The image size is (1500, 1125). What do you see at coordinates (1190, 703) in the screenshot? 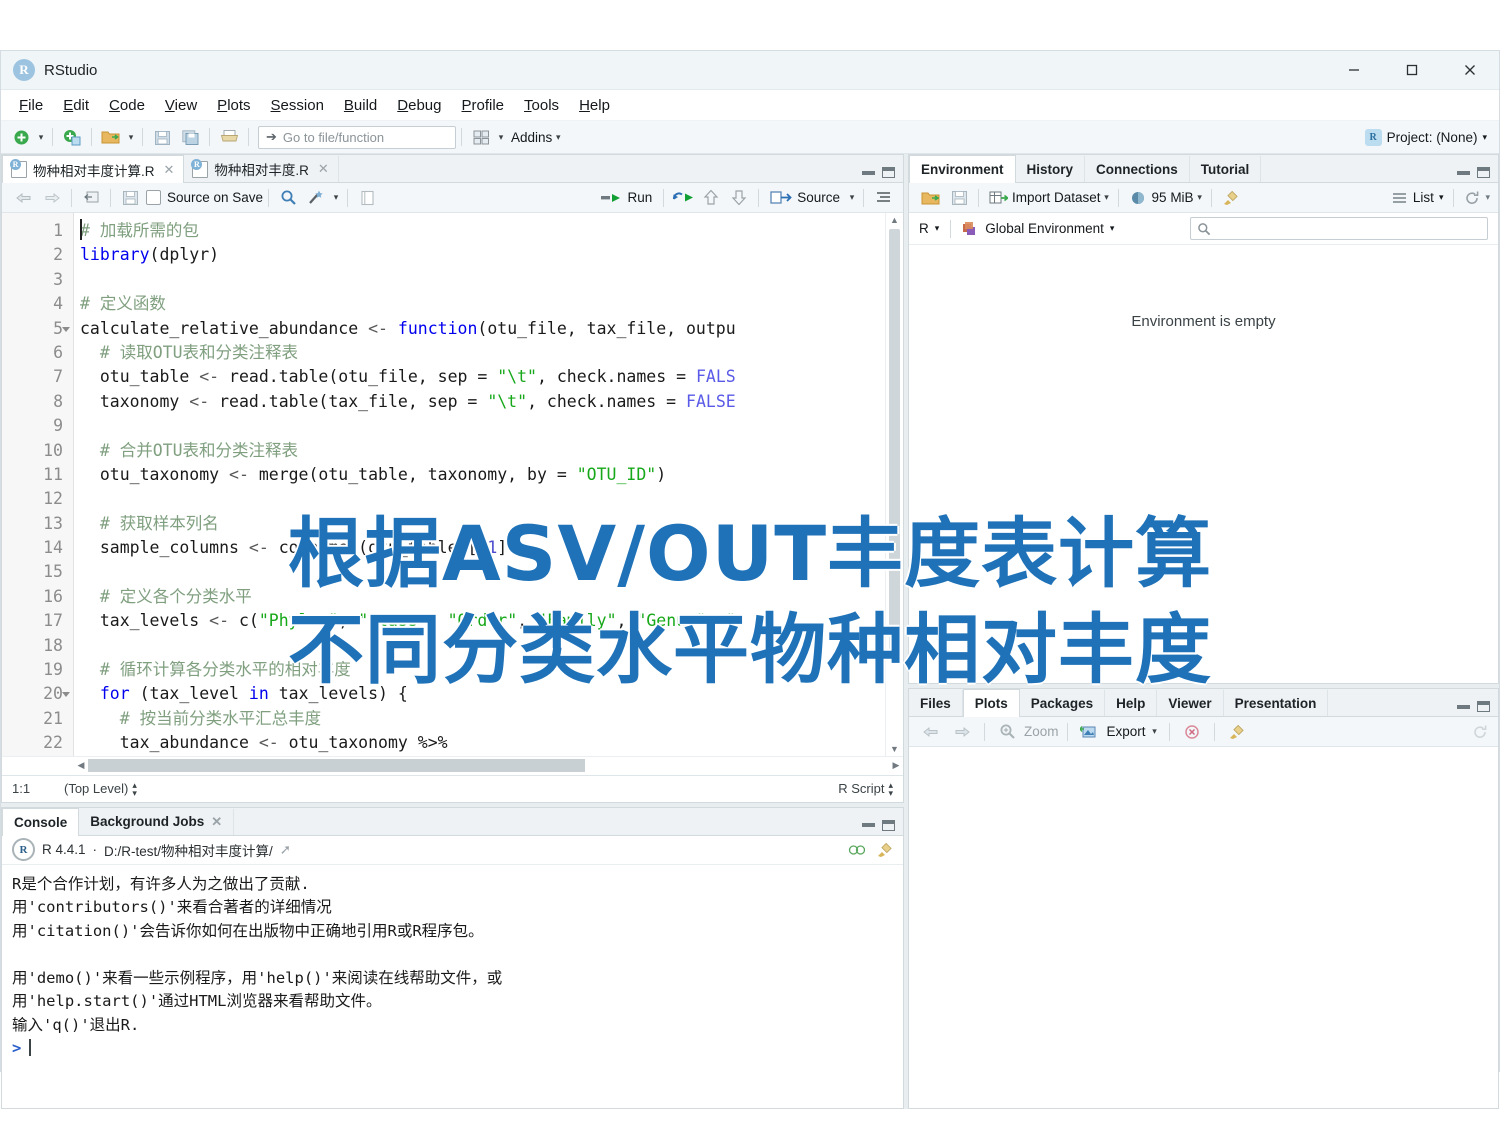
I see `tab-viewer: Viewer` at bounding box center [1190, 703].